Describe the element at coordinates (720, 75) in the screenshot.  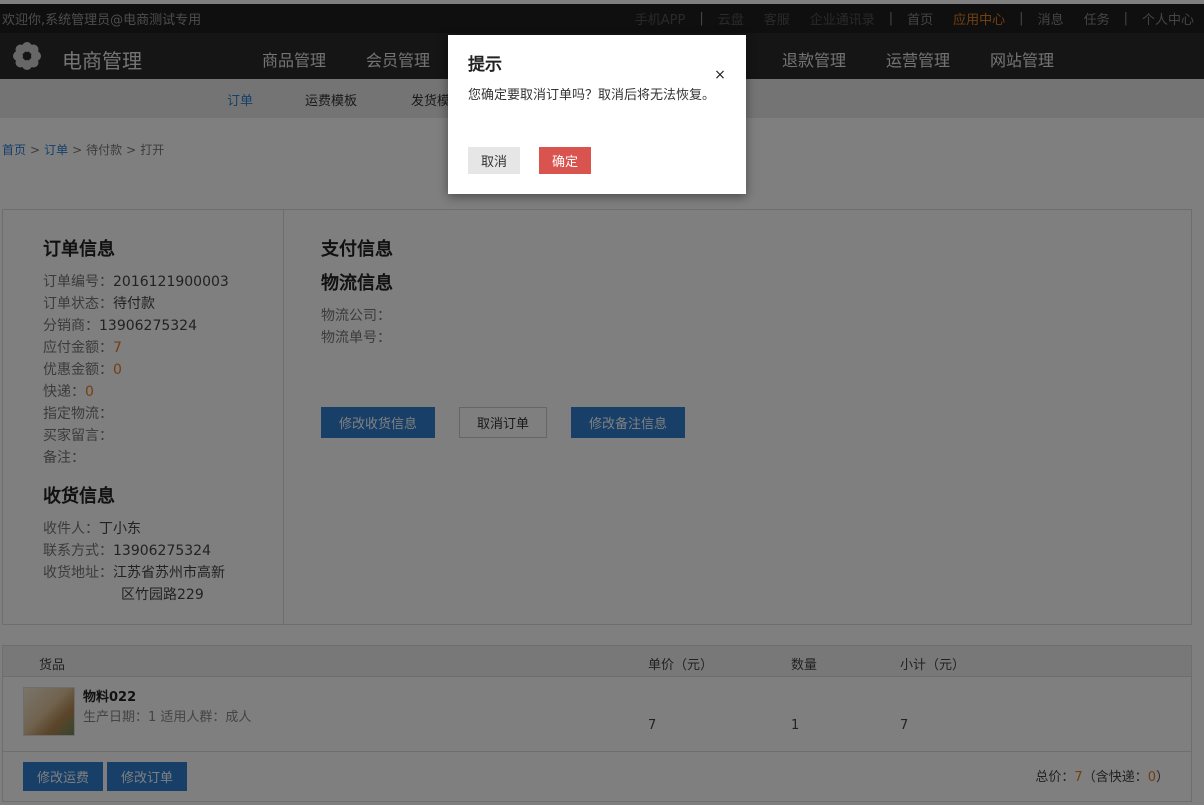
I see `close-icon: ×` at that location.